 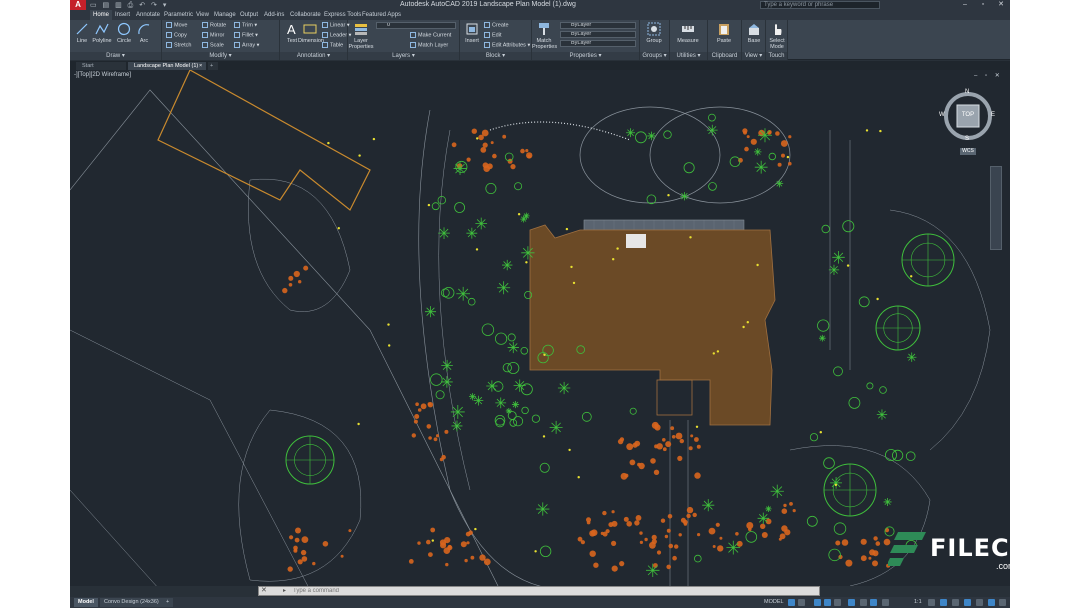 What do you see at coordinates (492, 35) in the screenshot?
I see `edit-block-button: Edit` at bounding box center [492, 35].